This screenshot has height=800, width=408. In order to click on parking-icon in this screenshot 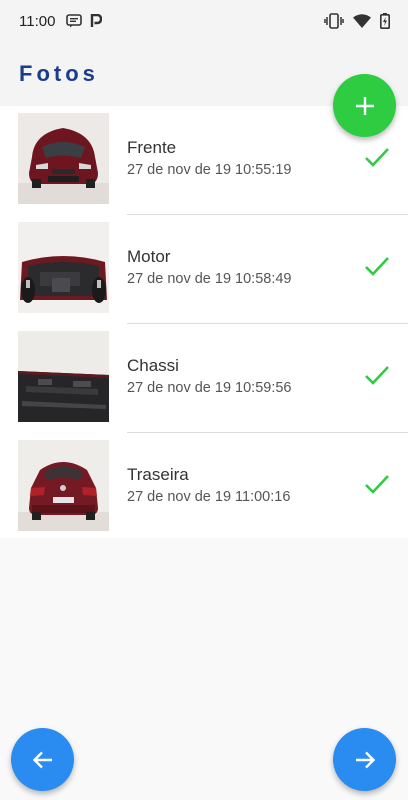, I will do `click(97, 20)`.